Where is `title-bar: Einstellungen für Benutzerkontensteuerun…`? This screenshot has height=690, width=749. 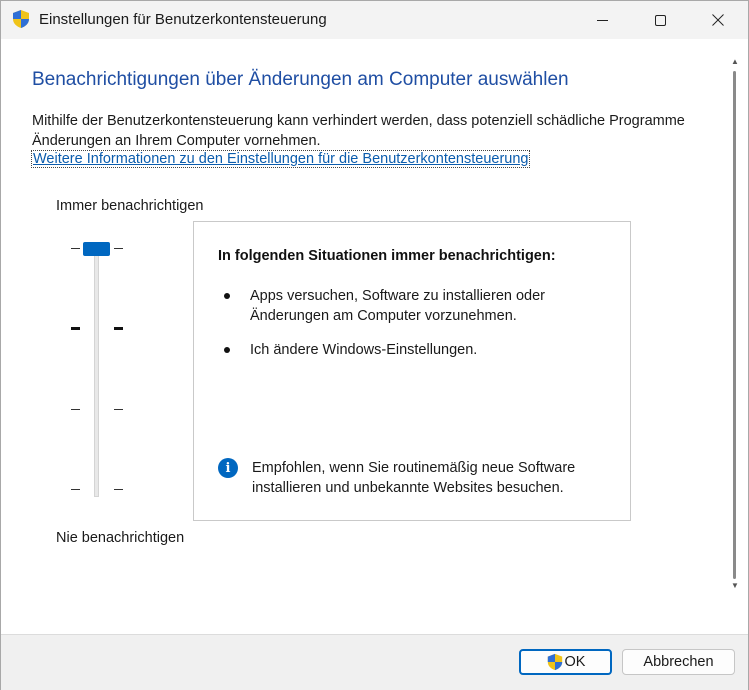 title-bar: Einstellungen für Benutzerkontensteuerun… is located at coordinates (374, 20).